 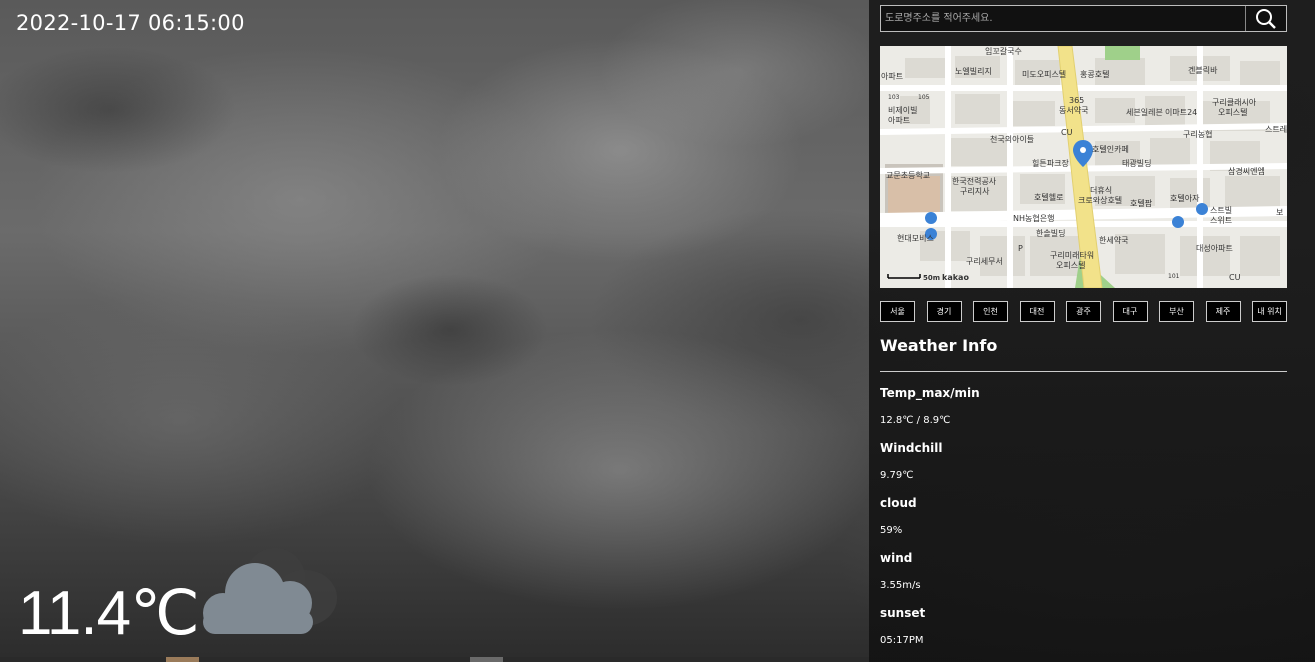 What do you see at coordinates (915, 238) in the screenshot?
I see `map-label: 현대모비스` at bounding box center [915, 238].